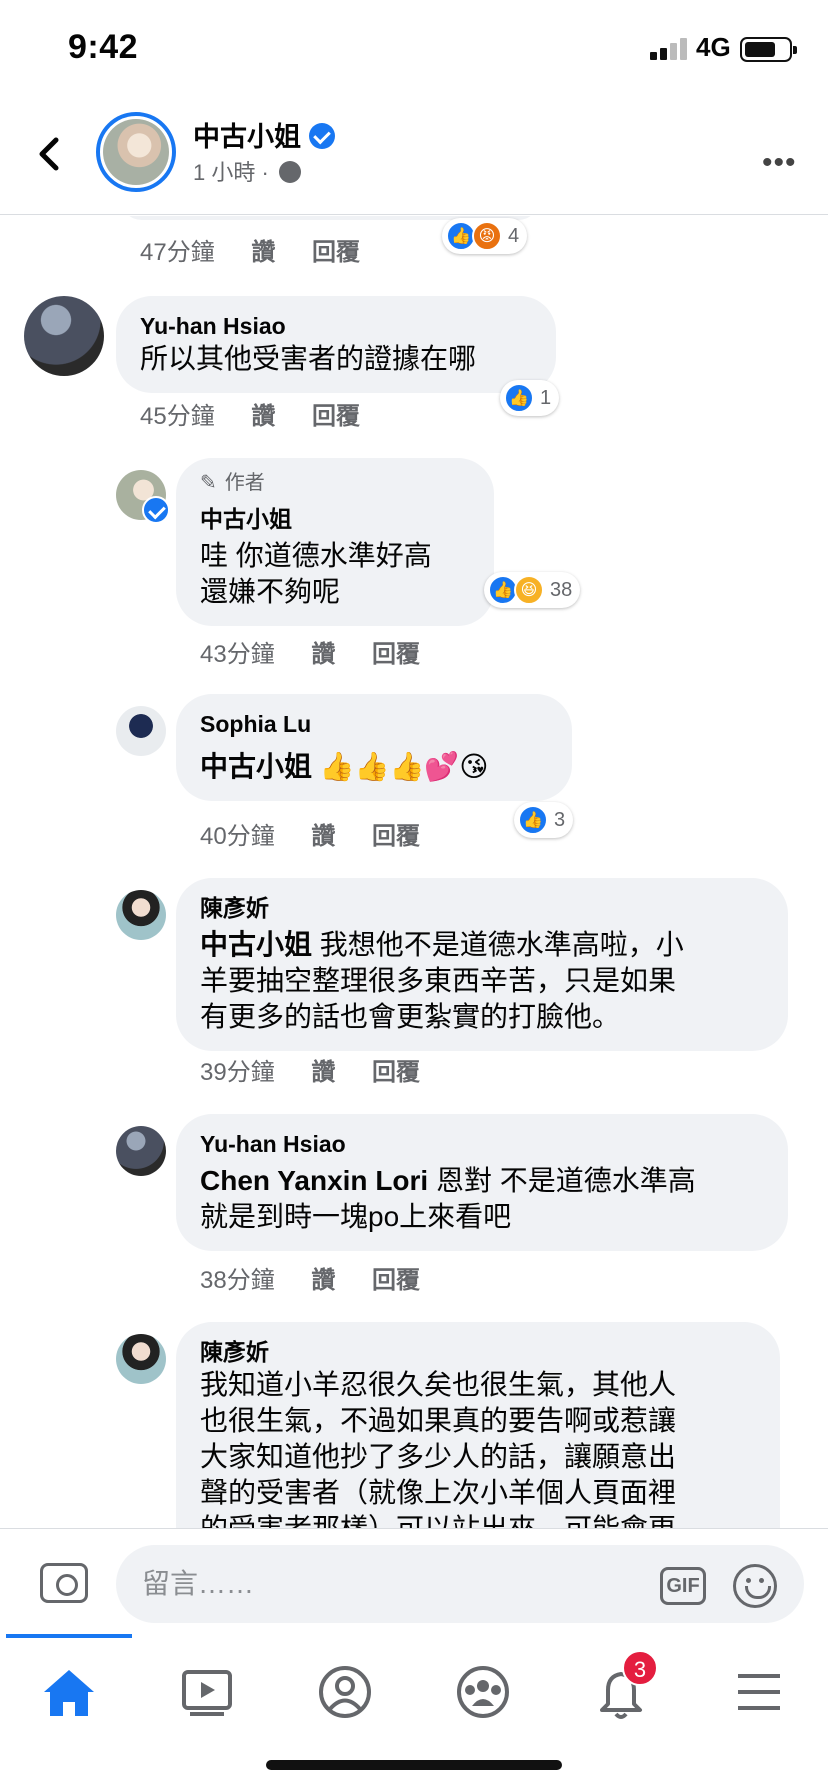 The height and width of the screenshot is (1792, 828). I want to click on comment-meta: 38分鐘 讚 回覆, so click(325, 1277).